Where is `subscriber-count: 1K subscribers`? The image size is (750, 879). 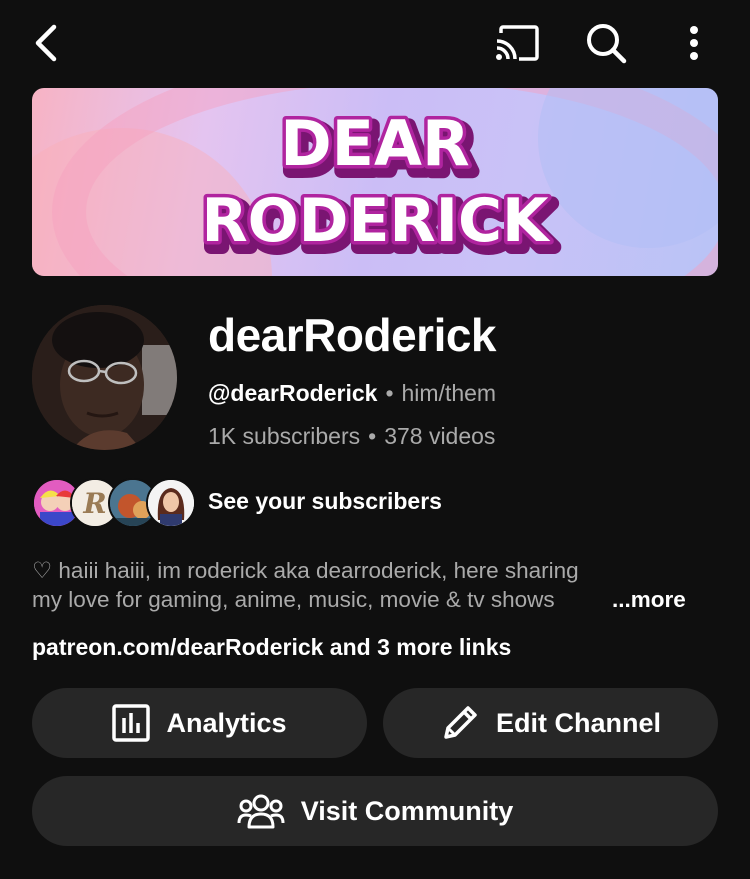
subscriber-count: 1K subscribers is located at coordinates (284, 436).